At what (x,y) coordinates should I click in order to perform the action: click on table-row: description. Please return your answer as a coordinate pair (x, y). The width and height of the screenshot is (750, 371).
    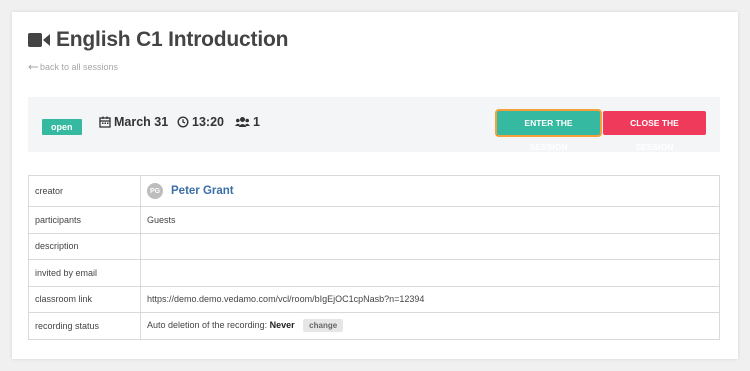
    Looking at the image, I should click on (374, 246).